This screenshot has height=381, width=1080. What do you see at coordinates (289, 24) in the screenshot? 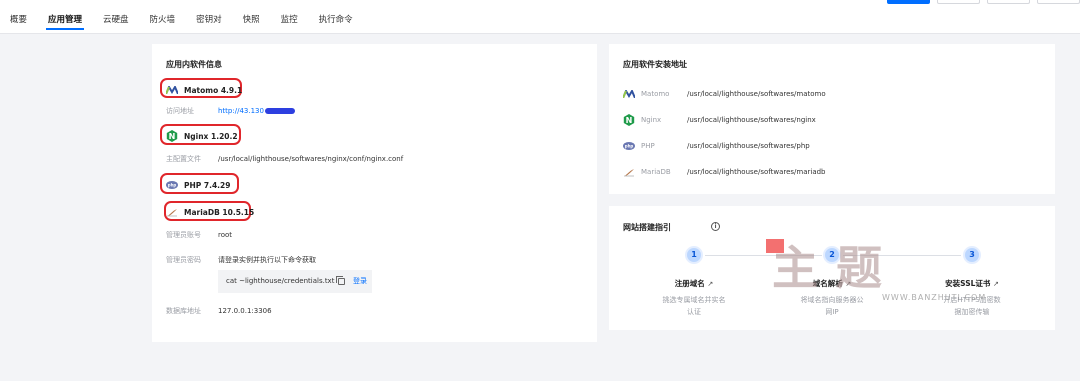
I see `tab-monitor: 监控` at bounding box center [289, 24].